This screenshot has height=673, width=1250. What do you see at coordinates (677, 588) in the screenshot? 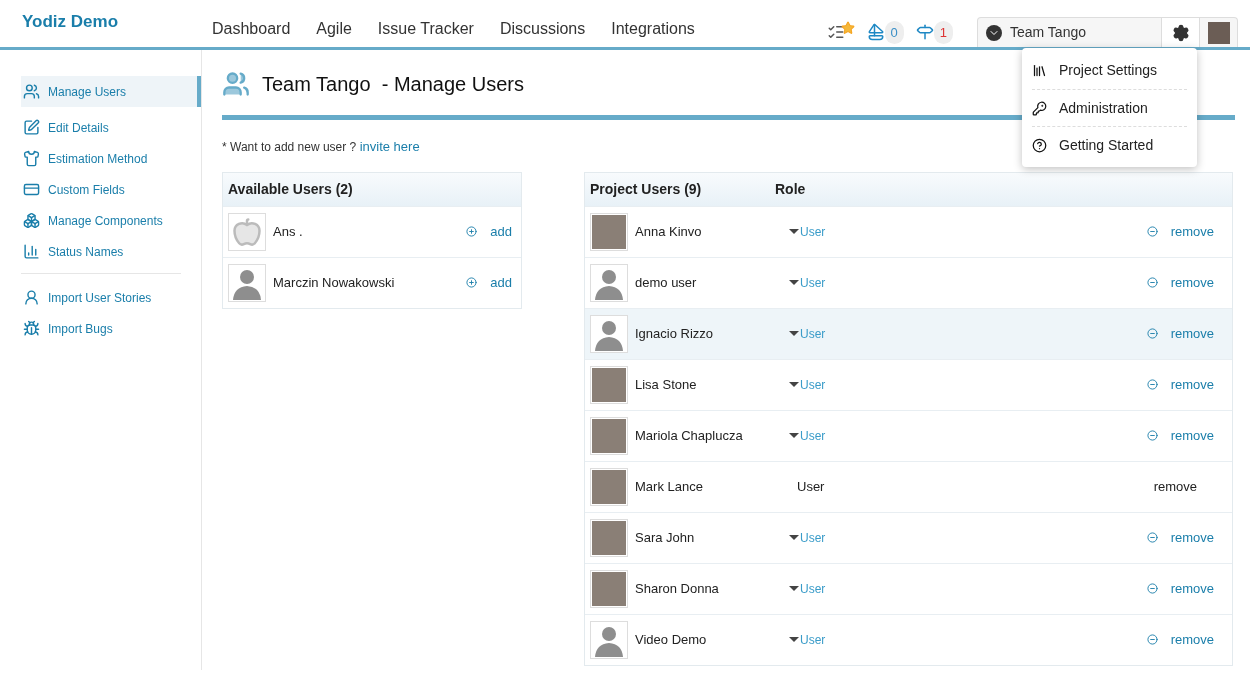
I see `user-name: Sharon Donna` at bounding box center [677, 588].